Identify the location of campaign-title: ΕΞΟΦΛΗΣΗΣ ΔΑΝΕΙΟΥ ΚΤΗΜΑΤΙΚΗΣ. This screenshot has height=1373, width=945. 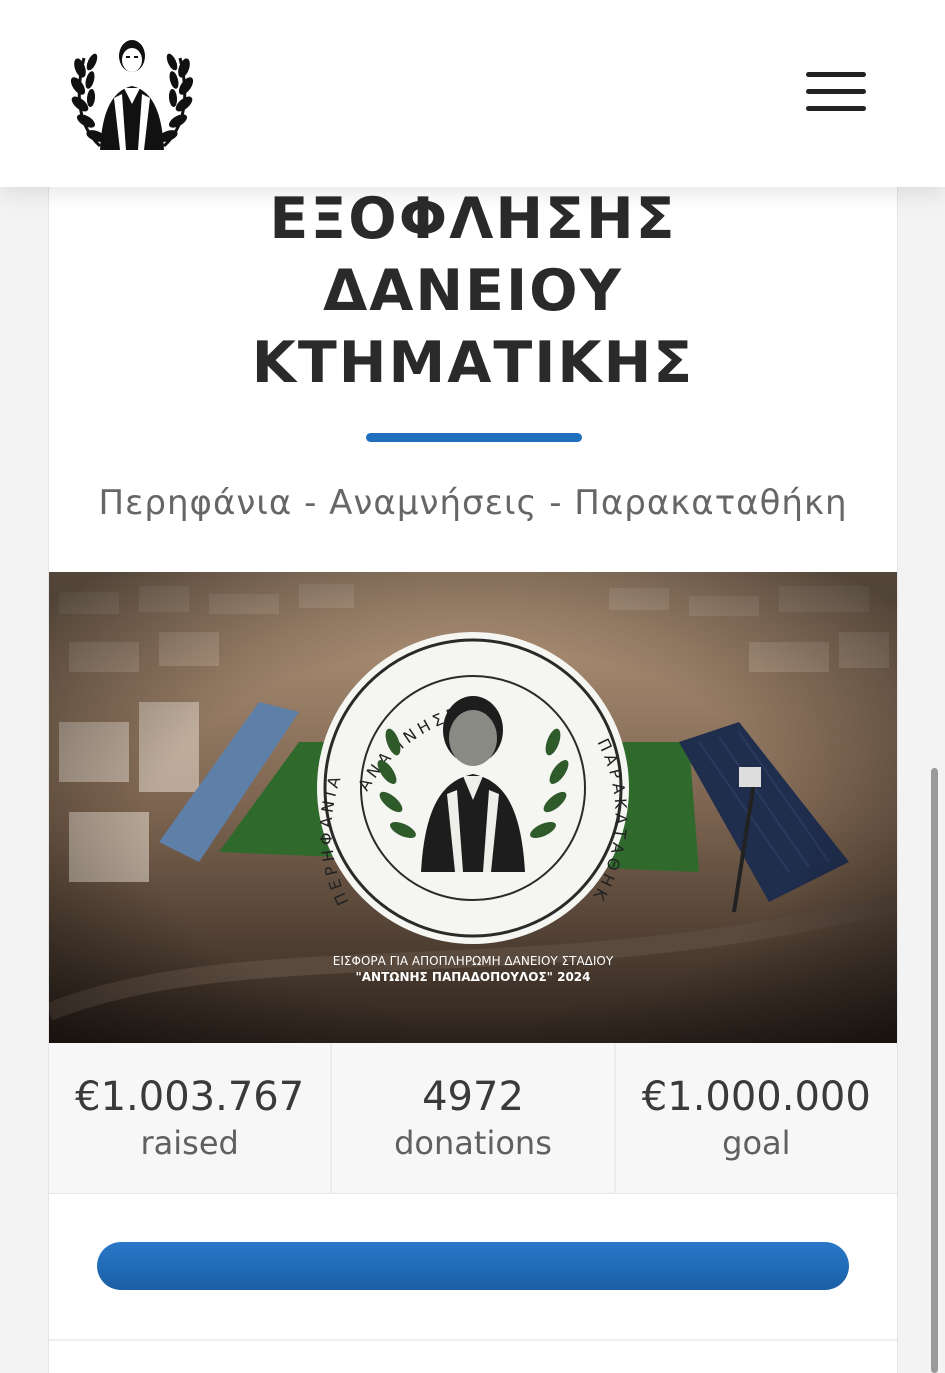
(473, 291).